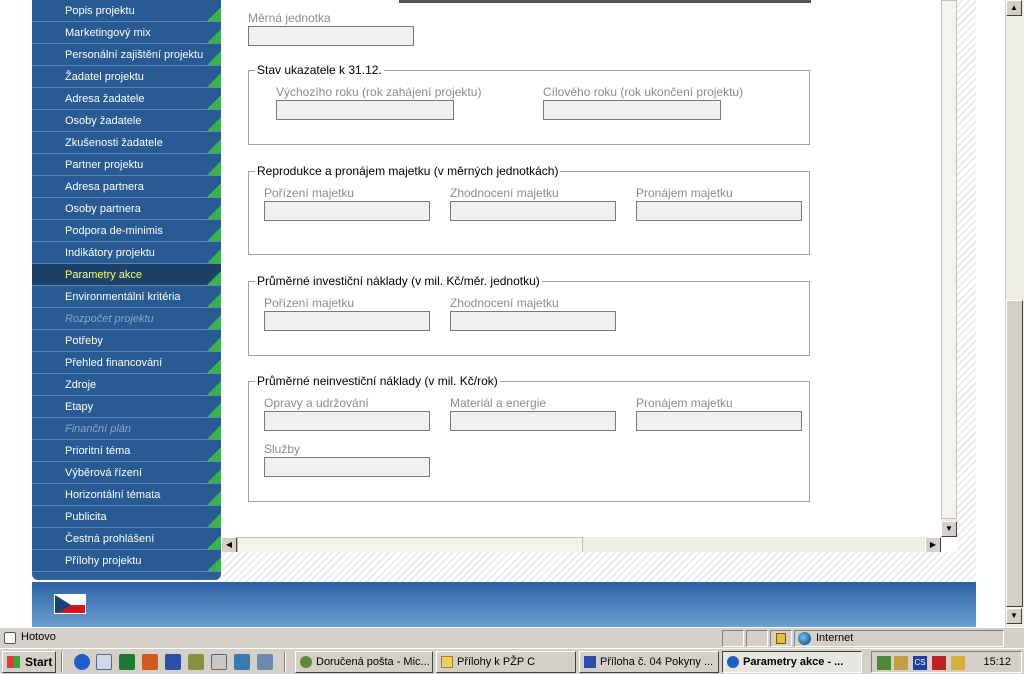 The image size is (1024, 674). Describe the element at coordinates (126, 363) in the screenshot. I see `sidebar-item: Přehled financování` at that location.